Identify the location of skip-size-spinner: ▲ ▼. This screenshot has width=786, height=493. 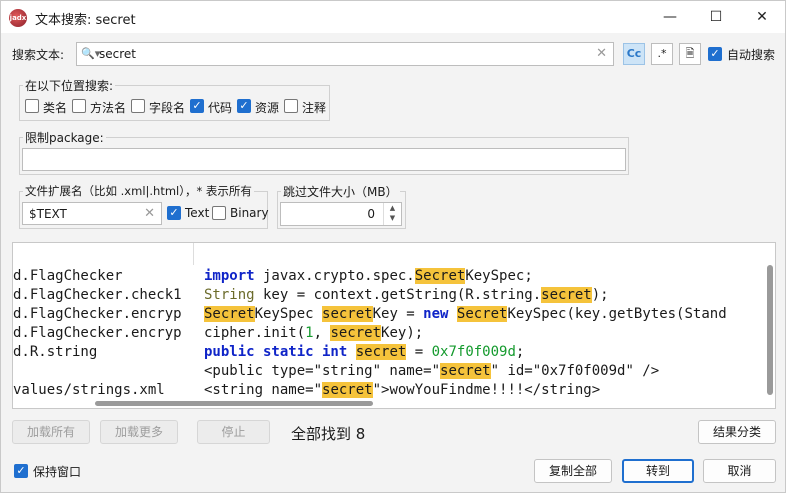
(392, 214).